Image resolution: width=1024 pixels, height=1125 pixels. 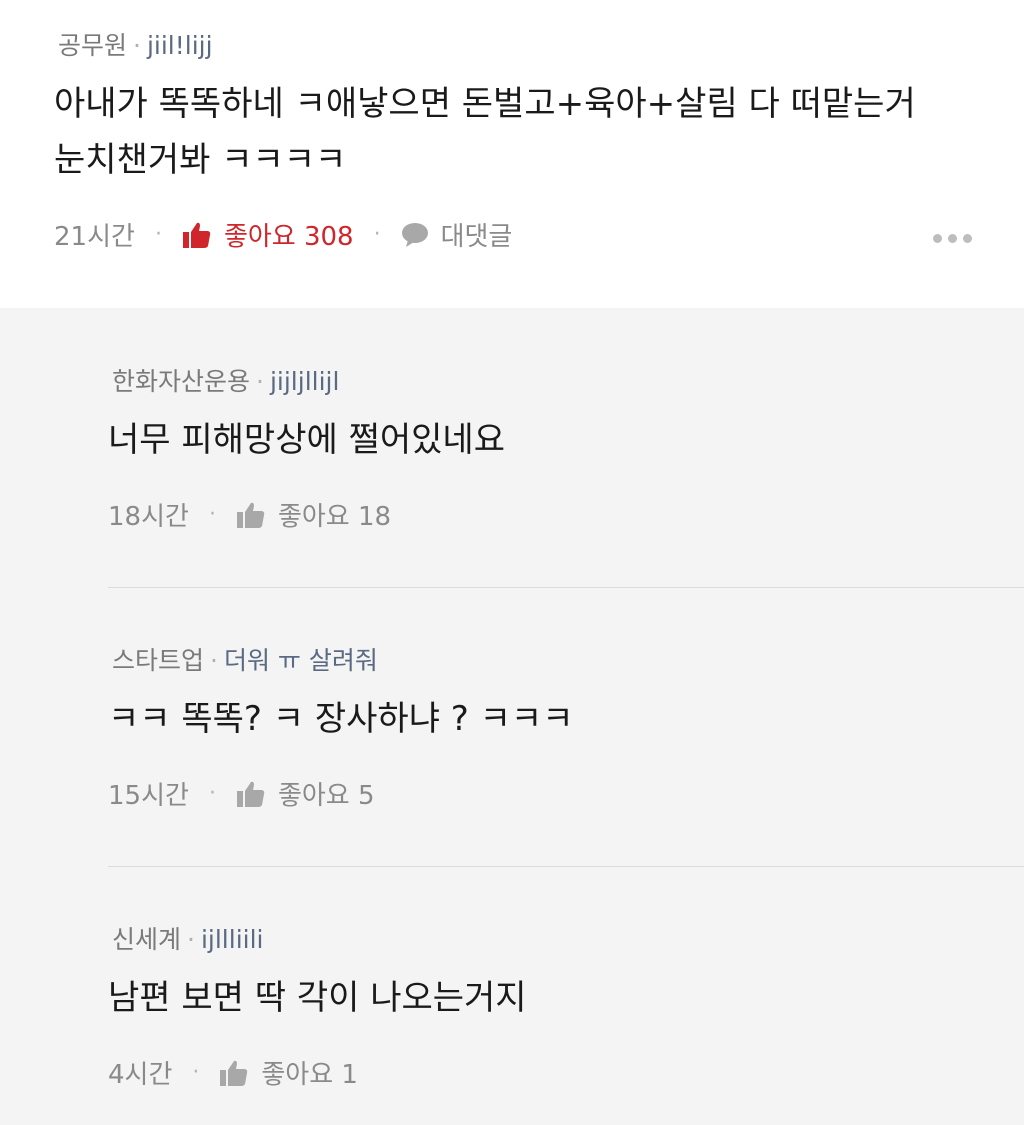 I want to click on nickname: jijljllijl, so click(x=304, y=381).